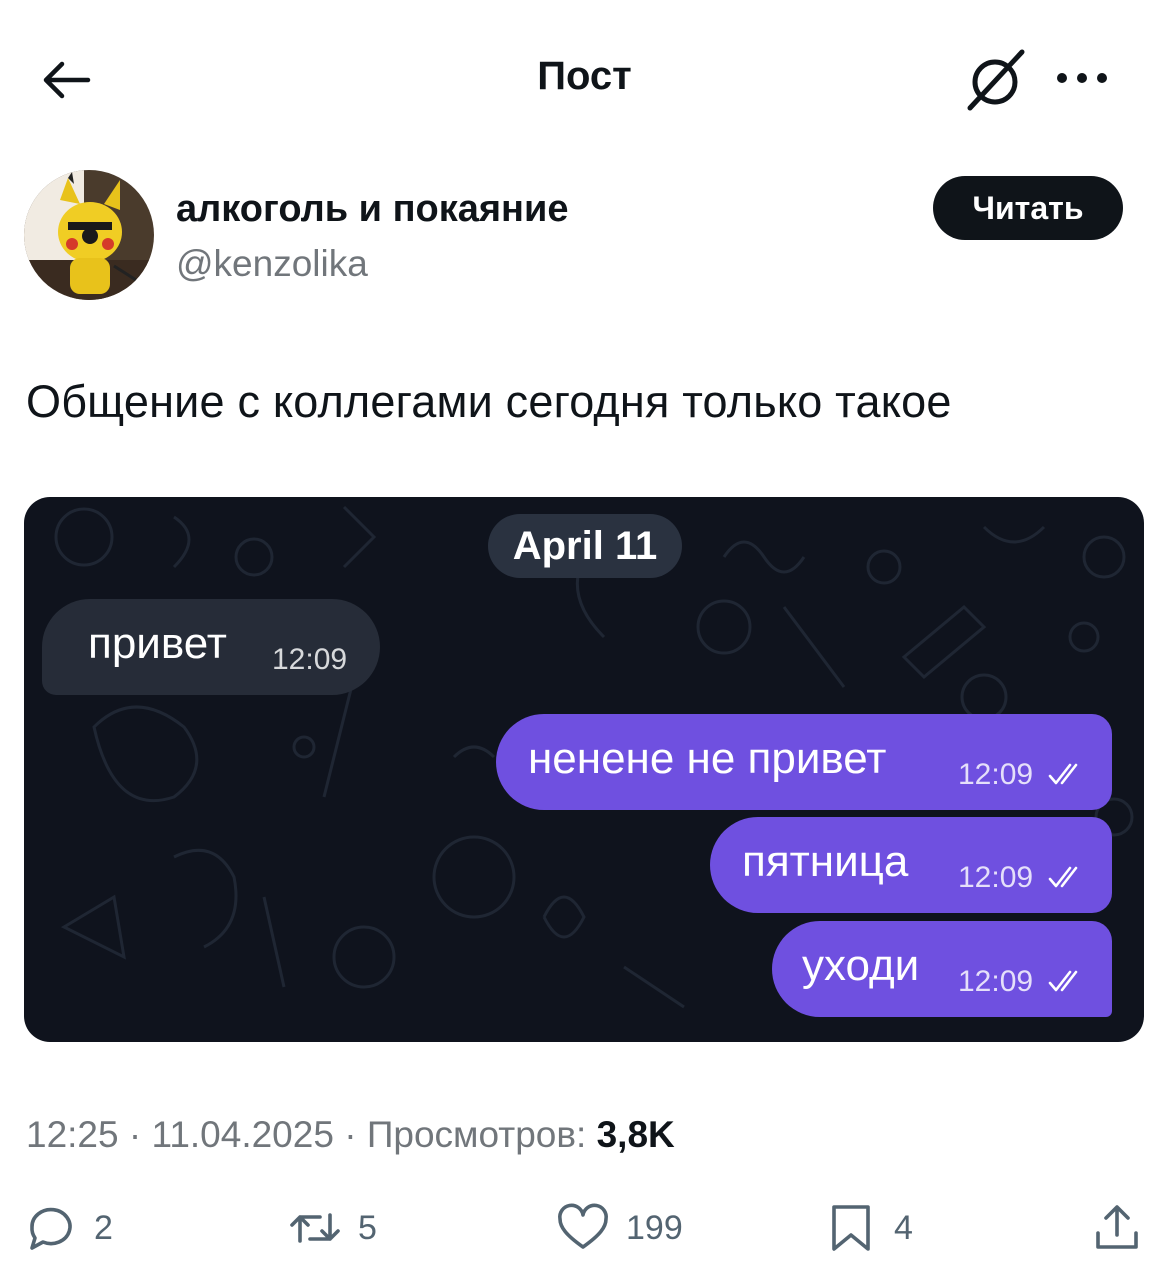 This screenshot has height=1280, width=1169. I want to click on follow-button: Читать, so click(1028, 208).